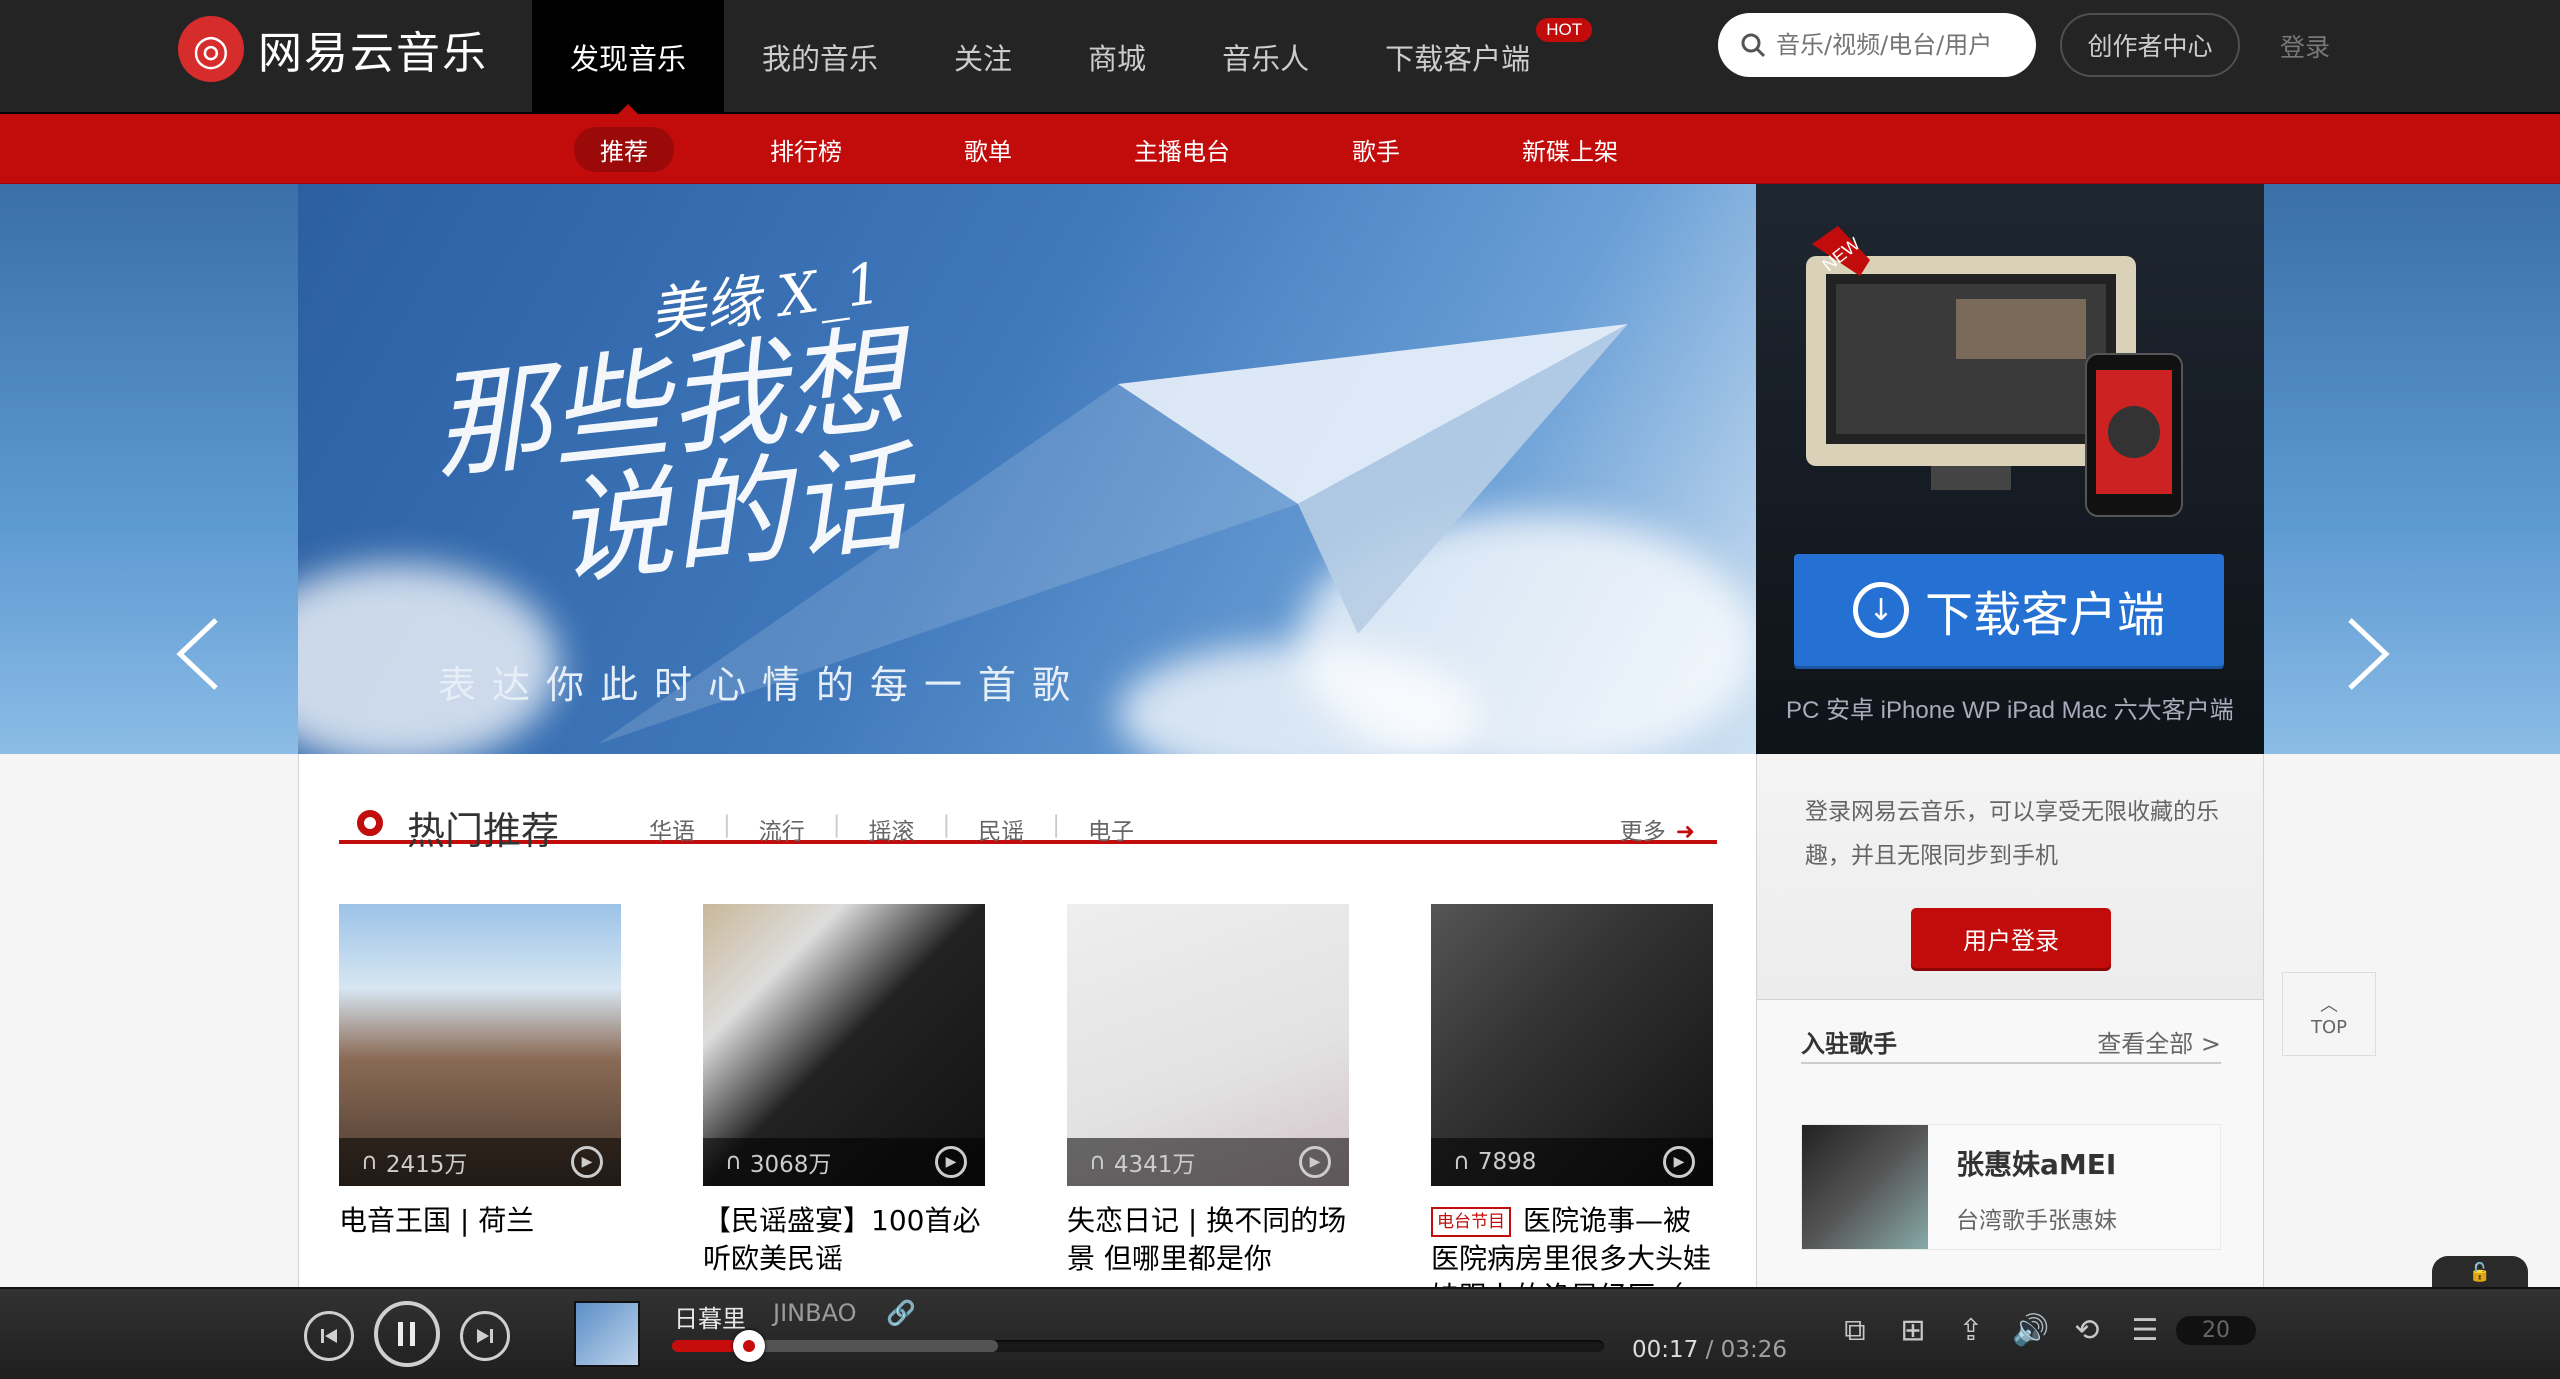 Image resolution: width=2560 pixels, height=1379 pixels. Describe the element at coordinates (2011, 938) in the screenshot. I see `user-login-button: 用户登录` at that location.